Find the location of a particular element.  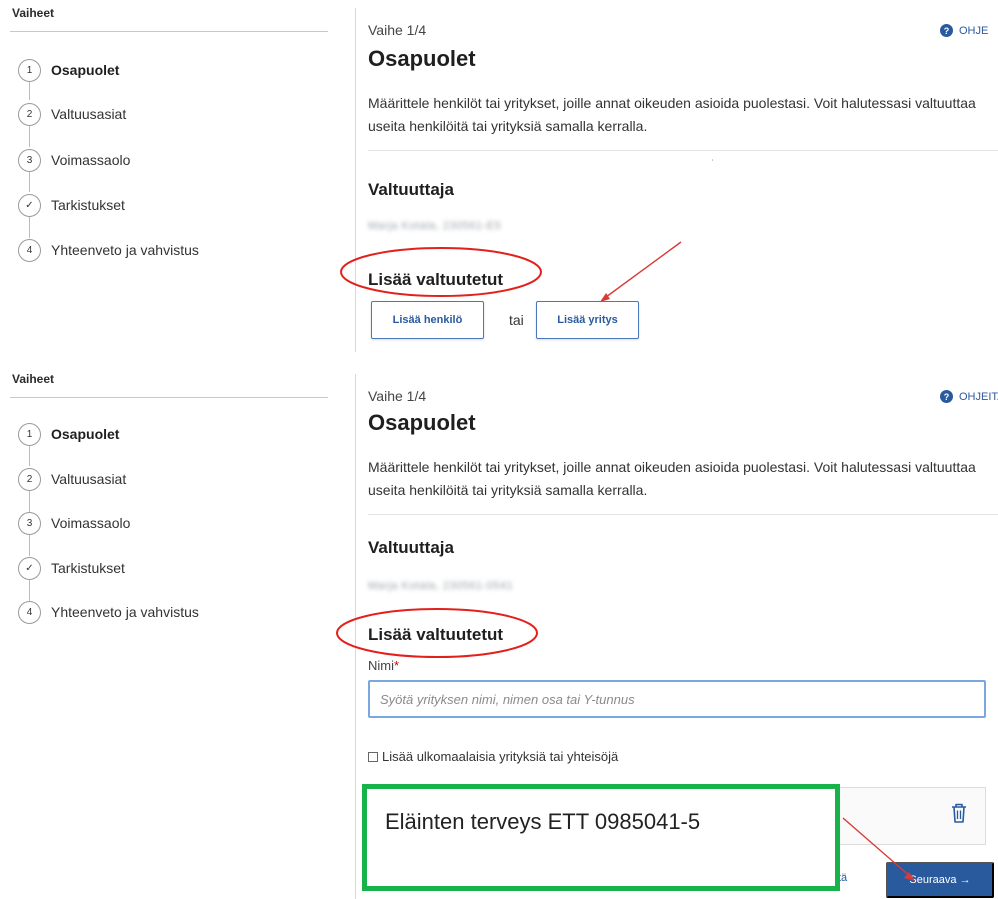

company-name-input is located at coordinates (677, 699).